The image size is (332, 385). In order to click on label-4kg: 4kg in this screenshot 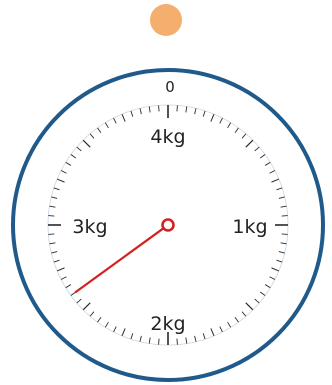, I will do `click(167, 137)`.